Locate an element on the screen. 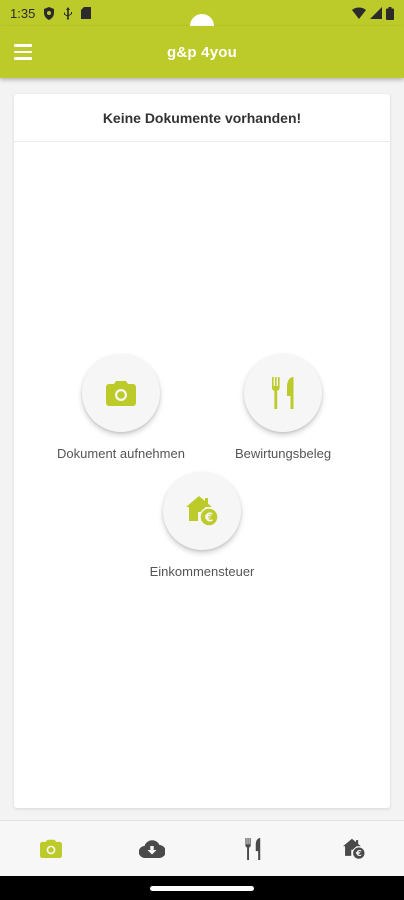 This screenshot has width=404, height=900. entertainment-receipt-button is located at coordinates (283, 393).